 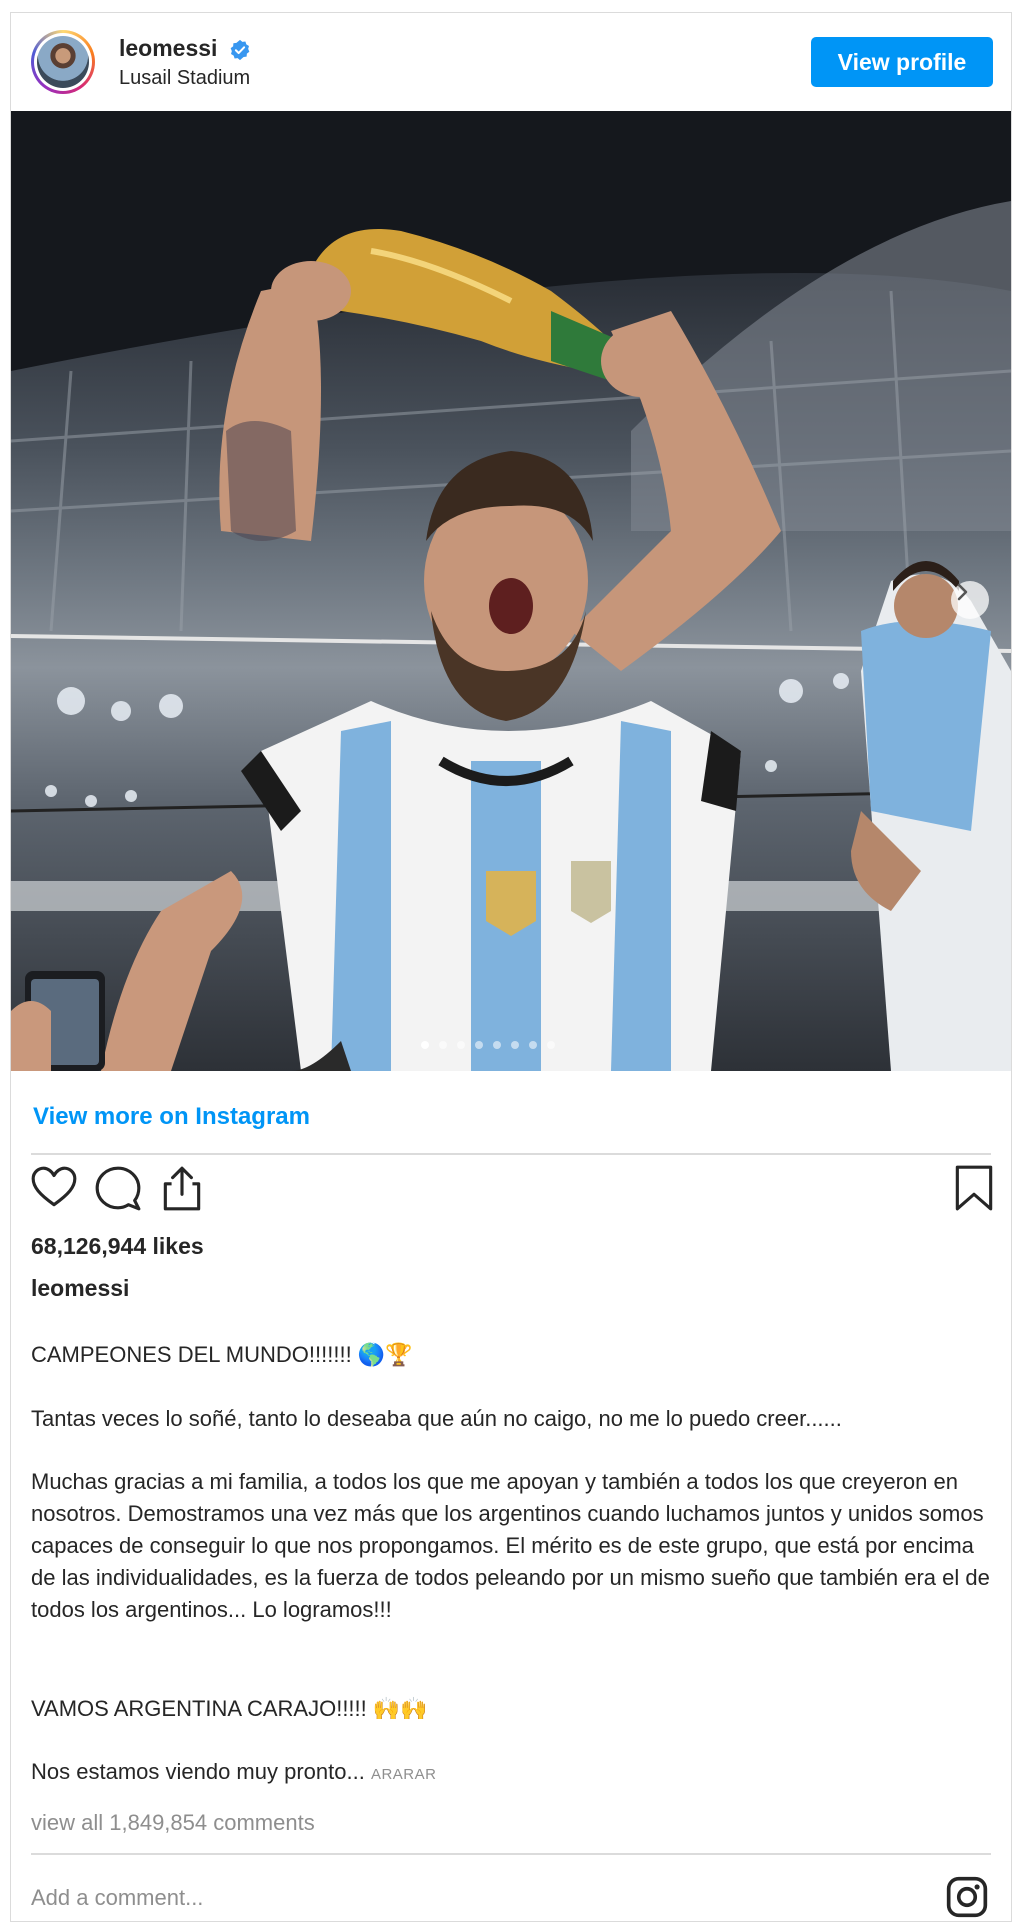 What do you see at coordinates (511, 1773) in the screenshot?
I see `caption-line: Nos estamos viendo muy pronto... ARARAR` at bounding box center [511, 1773].